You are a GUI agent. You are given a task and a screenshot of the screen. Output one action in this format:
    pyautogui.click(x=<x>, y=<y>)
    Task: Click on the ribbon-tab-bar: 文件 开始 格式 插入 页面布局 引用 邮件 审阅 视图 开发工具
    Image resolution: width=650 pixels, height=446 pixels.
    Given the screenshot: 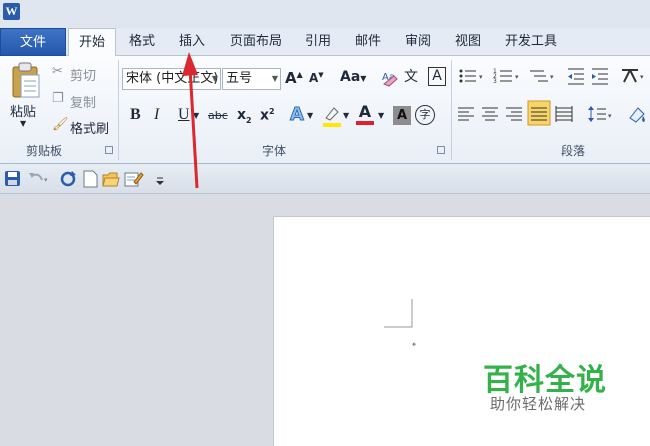 What is the action you would take?
    pyautogui.click(x=325, y=42)
    